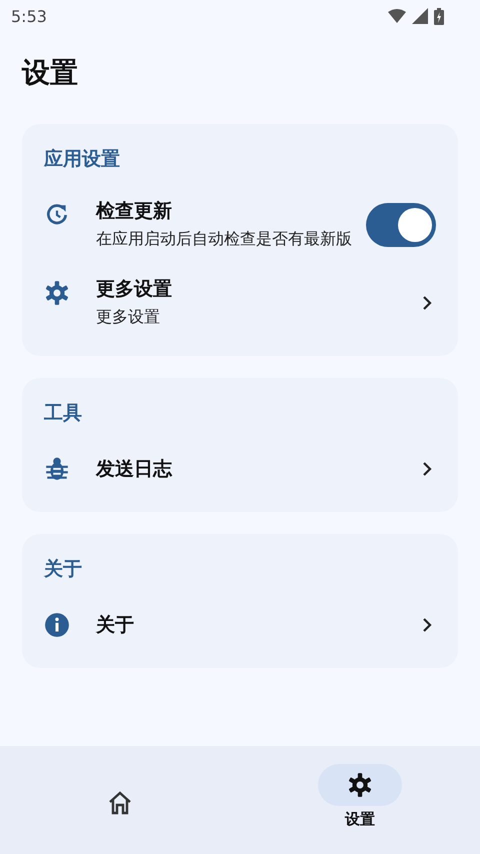 The image size is (480, 854). I want to click on info-icon, so click(57, 625).